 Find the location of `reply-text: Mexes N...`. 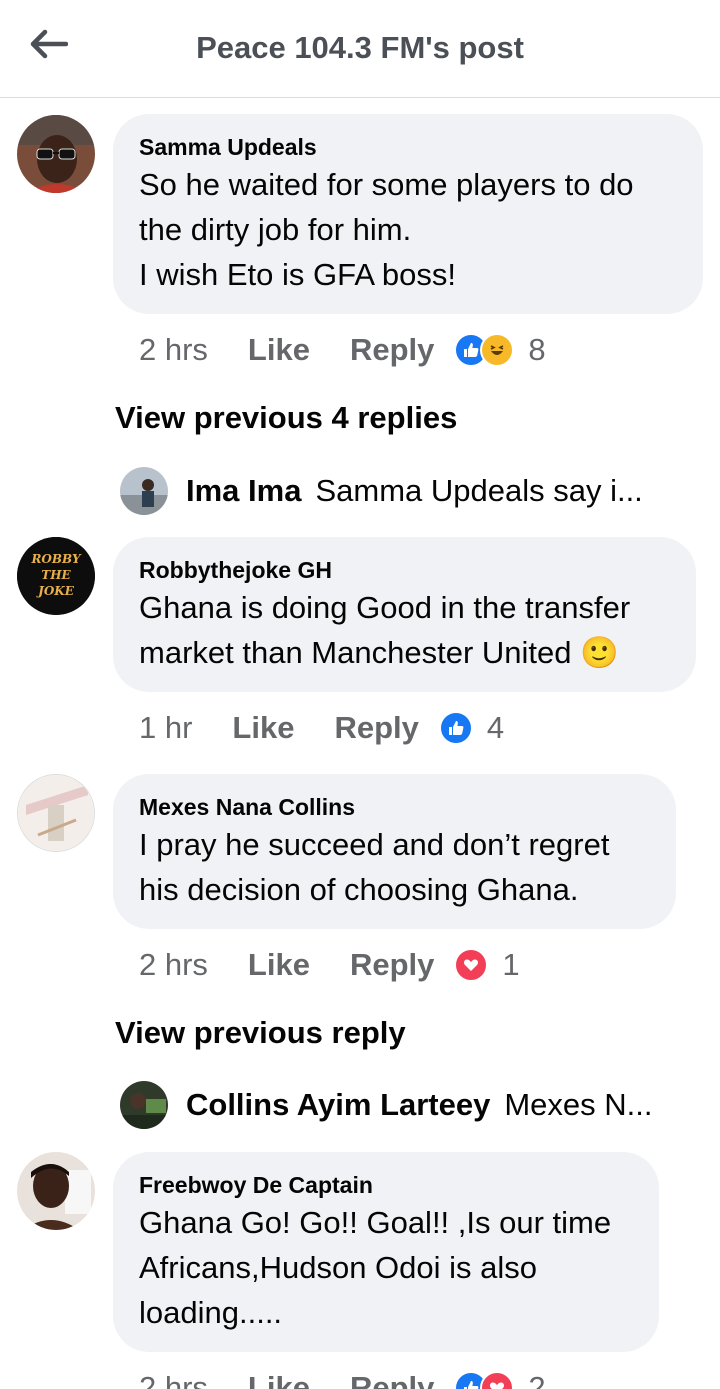

reply-text: Mexes N... is located at coordinates (578, 1104).